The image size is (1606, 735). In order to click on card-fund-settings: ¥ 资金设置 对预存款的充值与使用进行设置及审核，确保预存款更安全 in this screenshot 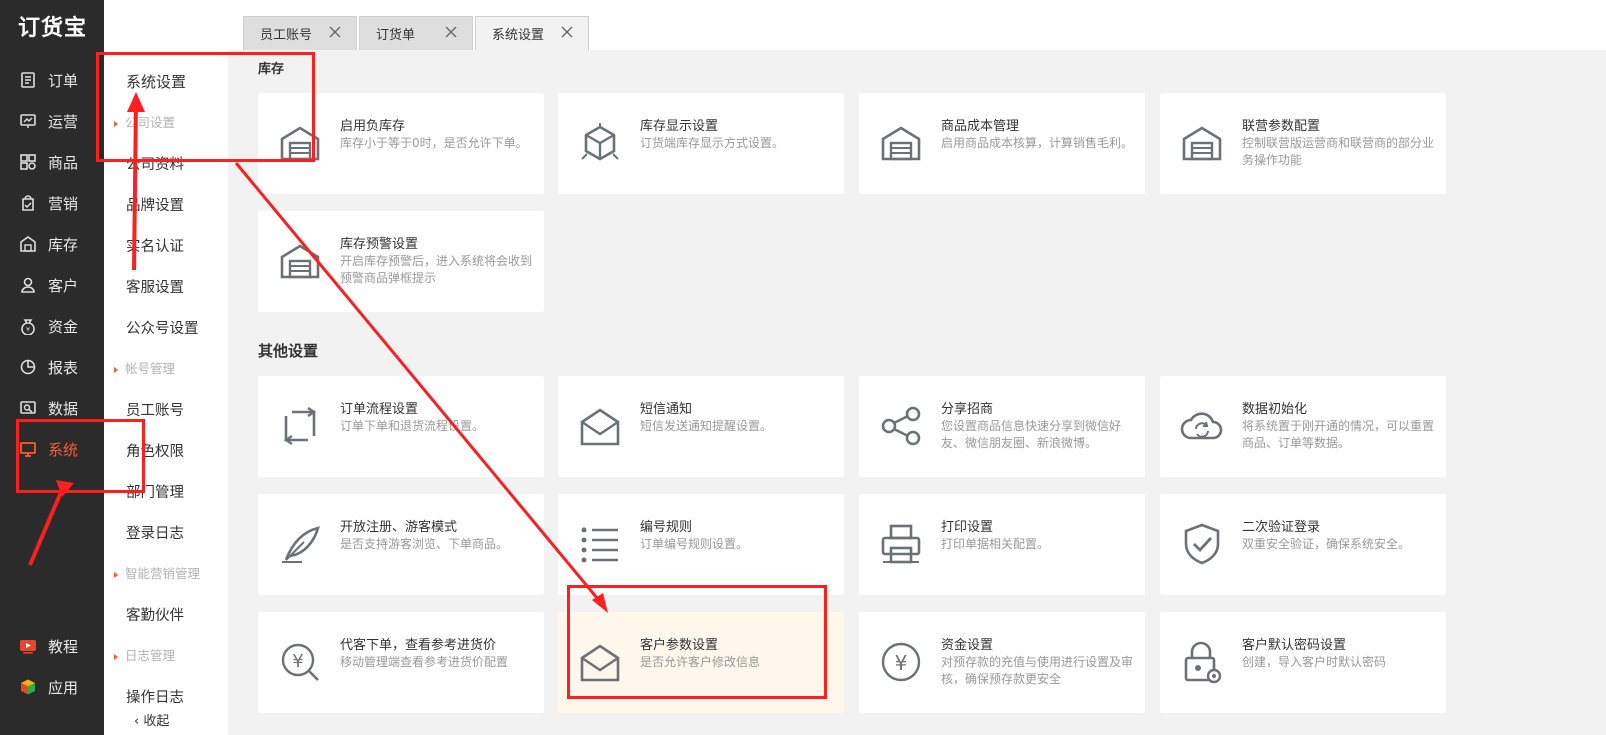, I will do `click(1002, 662)`.